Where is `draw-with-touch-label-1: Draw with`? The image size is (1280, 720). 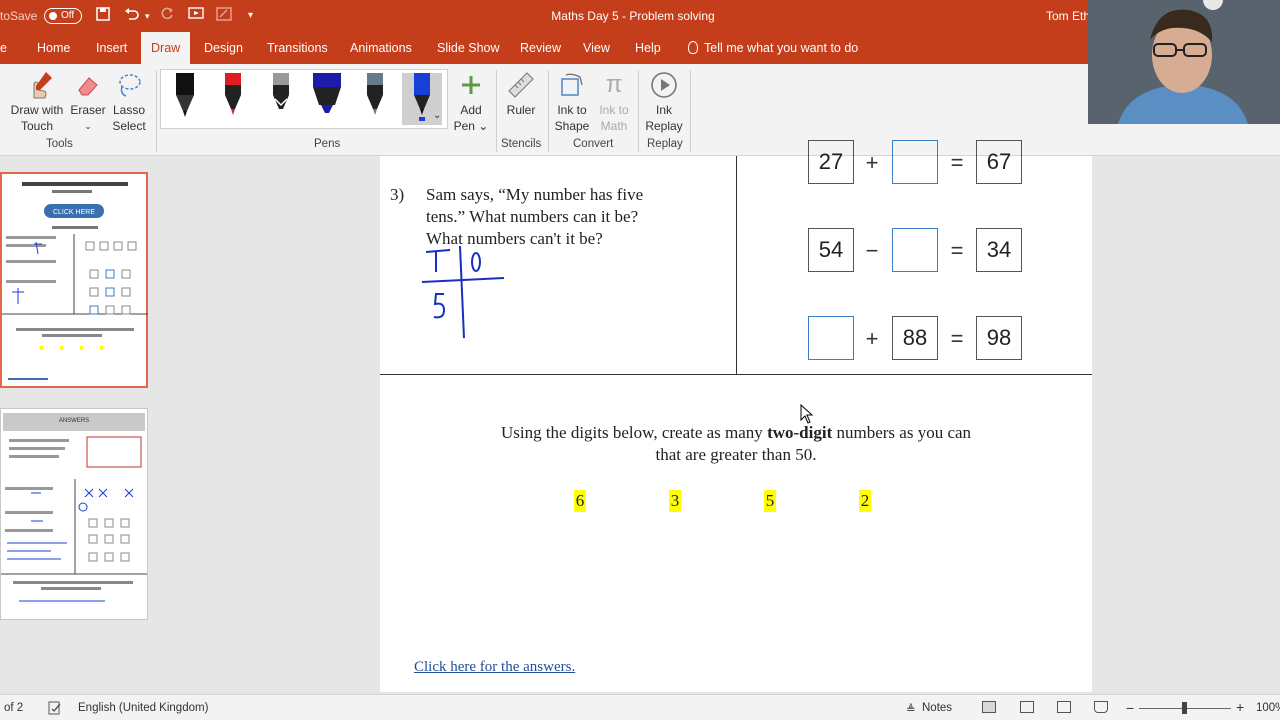
draw-with-touch-label-1: Draw with is located at coordinates (37, 110).